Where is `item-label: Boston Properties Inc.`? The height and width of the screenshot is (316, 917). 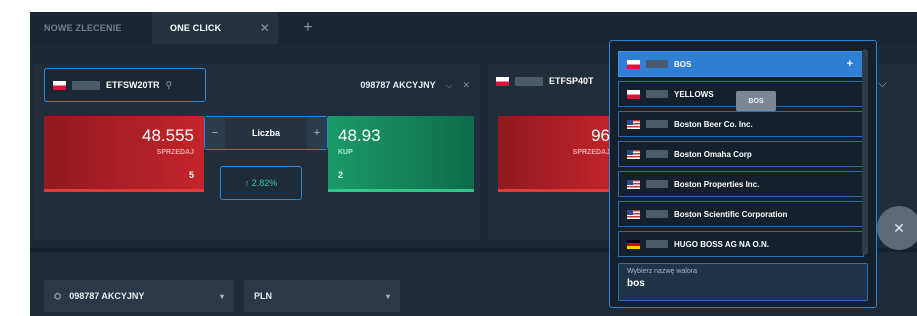 item-label: Boston Properties Inc. is located at coordinates (717, 184).